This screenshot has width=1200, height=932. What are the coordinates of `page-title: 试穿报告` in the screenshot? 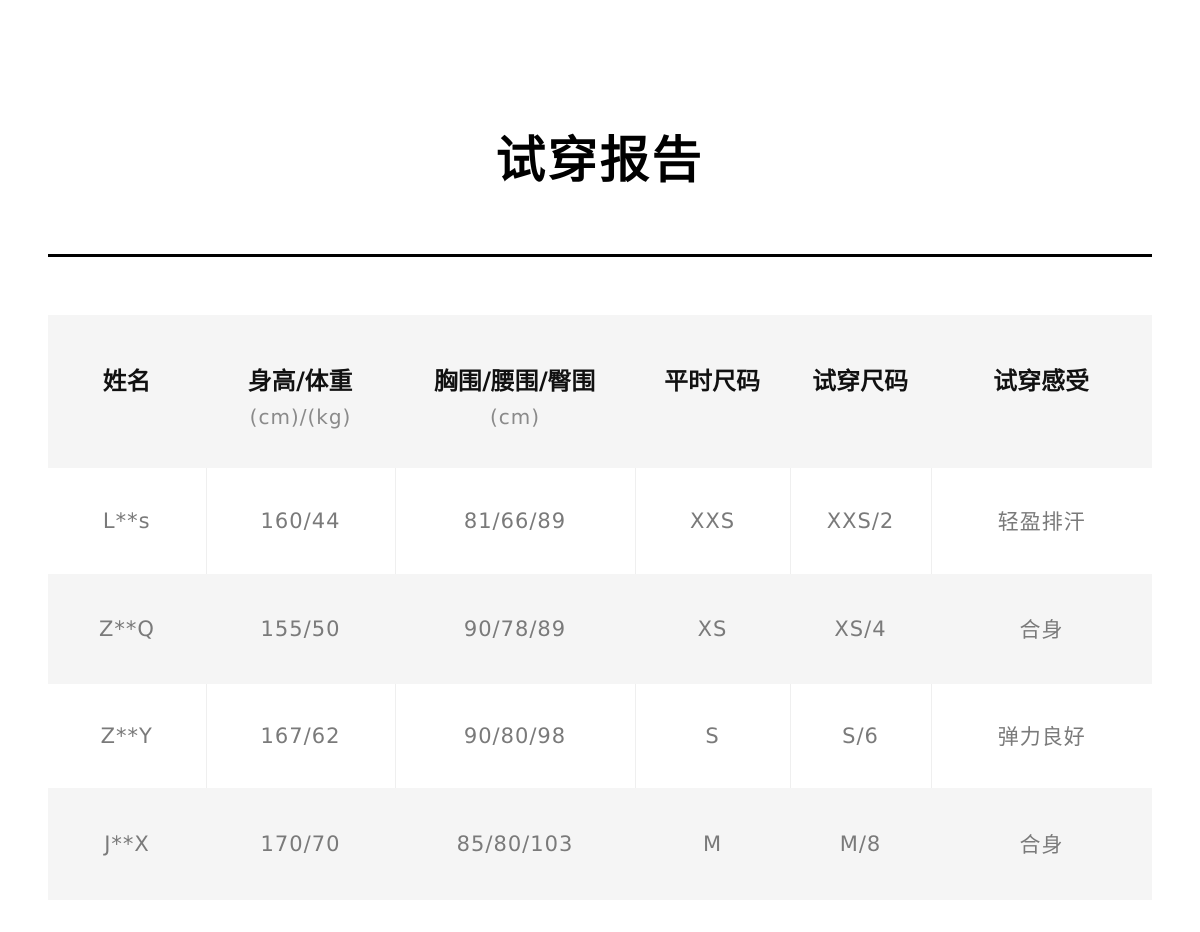 It's located at (600, 160).